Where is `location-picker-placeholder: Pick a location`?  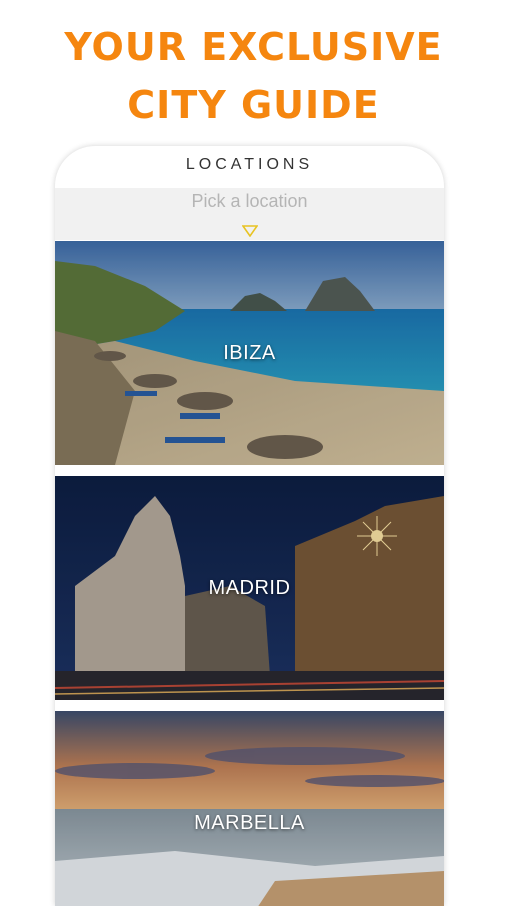 location-picker-placeholder: Pick a location is located at coordinates (249, 201).